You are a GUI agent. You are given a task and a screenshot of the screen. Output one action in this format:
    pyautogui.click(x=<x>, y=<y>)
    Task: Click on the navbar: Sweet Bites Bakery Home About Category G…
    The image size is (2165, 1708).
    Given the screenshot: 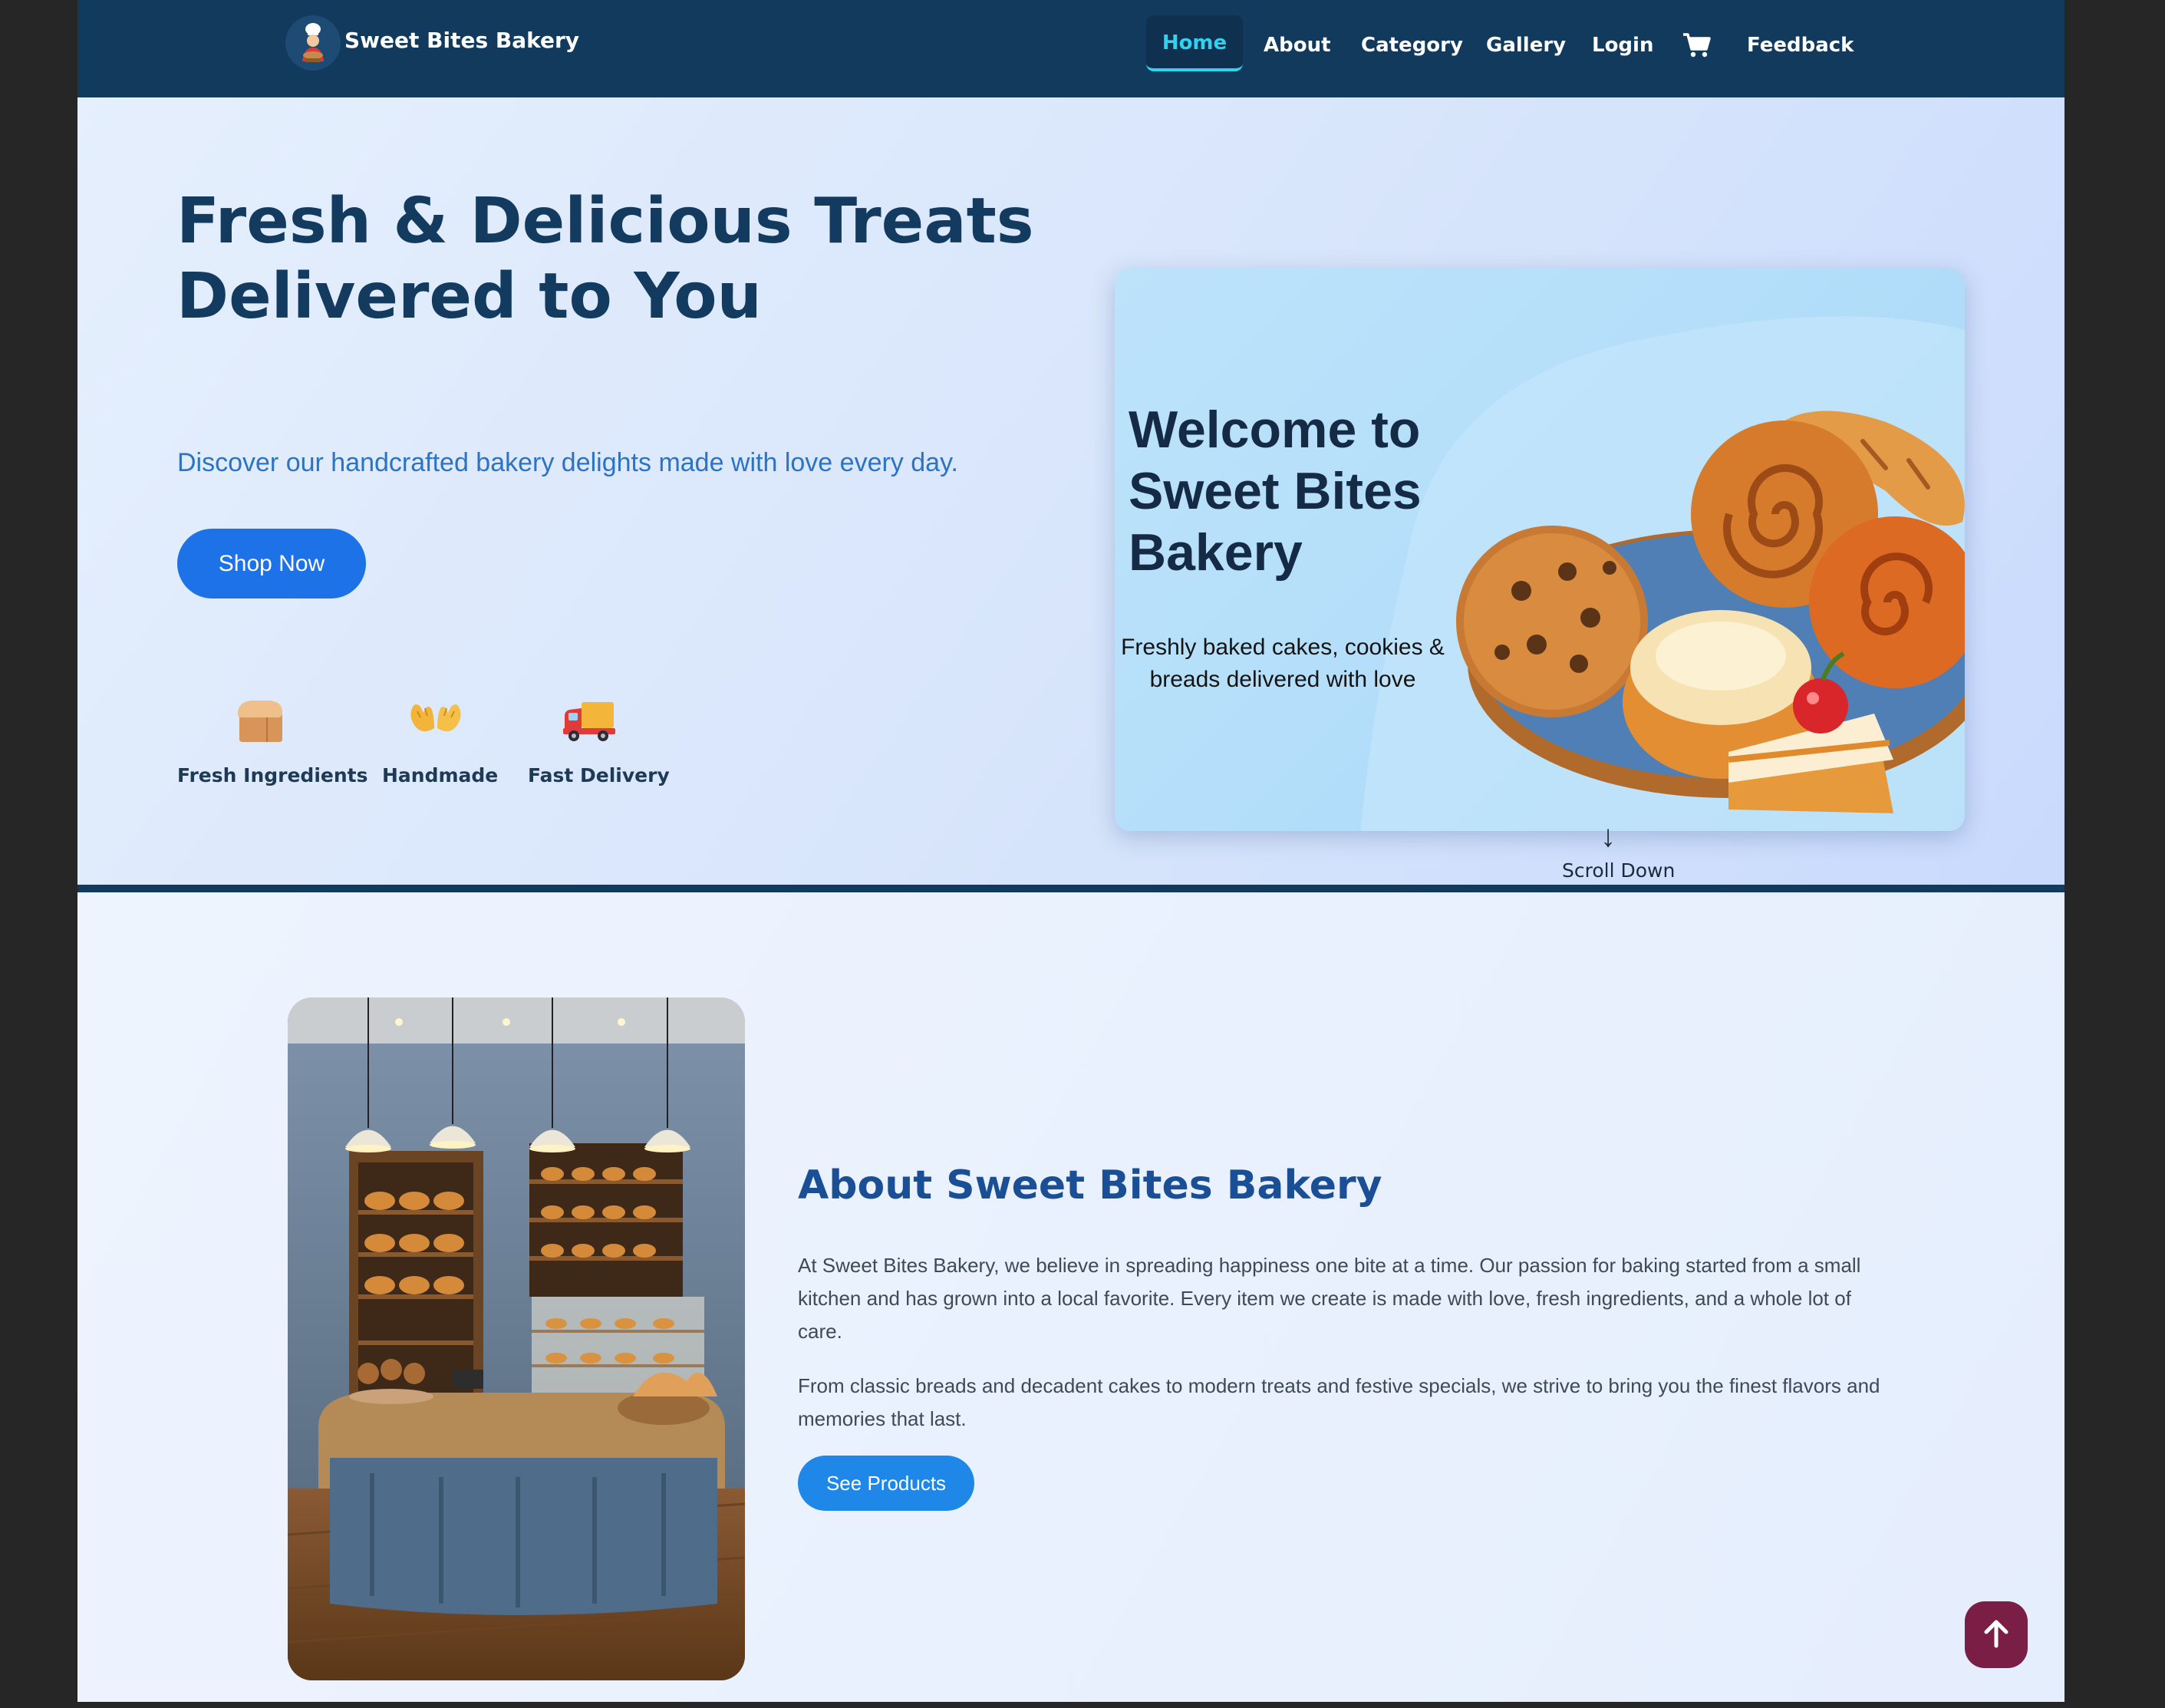 What is the action you would take?
    pyautogui.click(x=1070, y=49)
    